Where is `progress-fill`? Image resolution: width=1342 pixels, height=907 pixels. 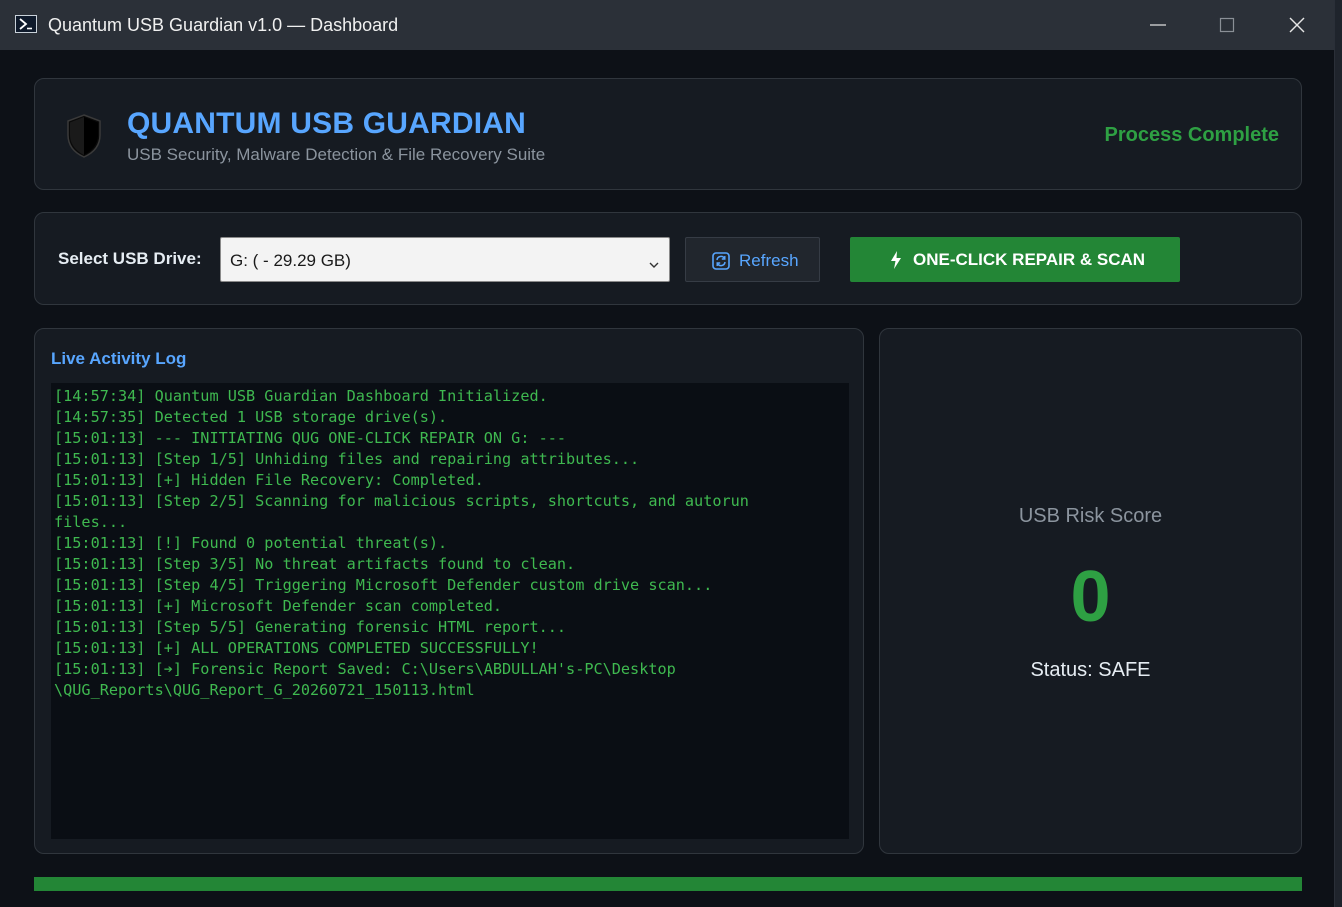
progress-fill is located at coordinates (668, 884).